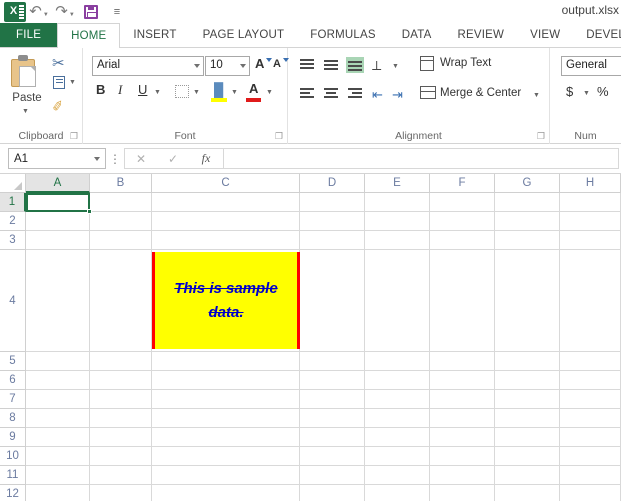 The height and width of the screenshot is (501, 621). Describe the element at coordinates (332, 183) in the screenshot. I see `column-header-d: D` at that location.